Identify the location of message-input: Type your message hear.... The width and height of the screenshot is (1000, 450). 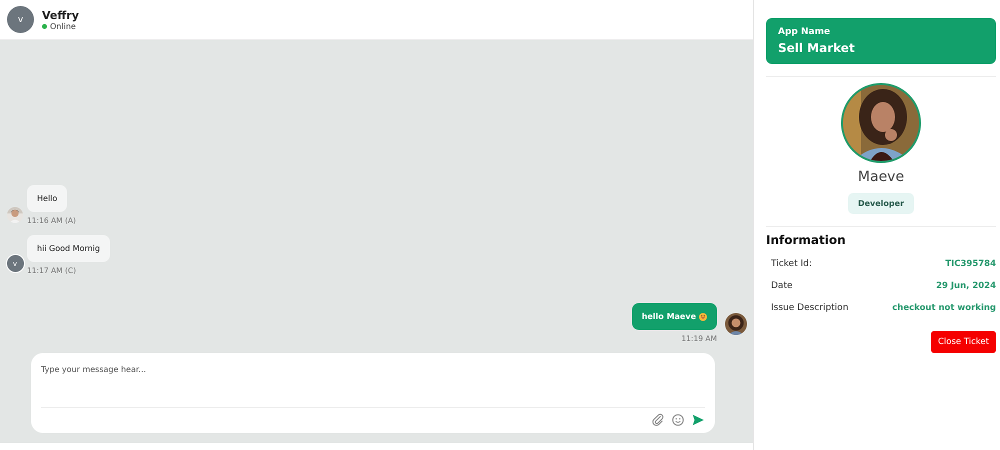
(373, 369).